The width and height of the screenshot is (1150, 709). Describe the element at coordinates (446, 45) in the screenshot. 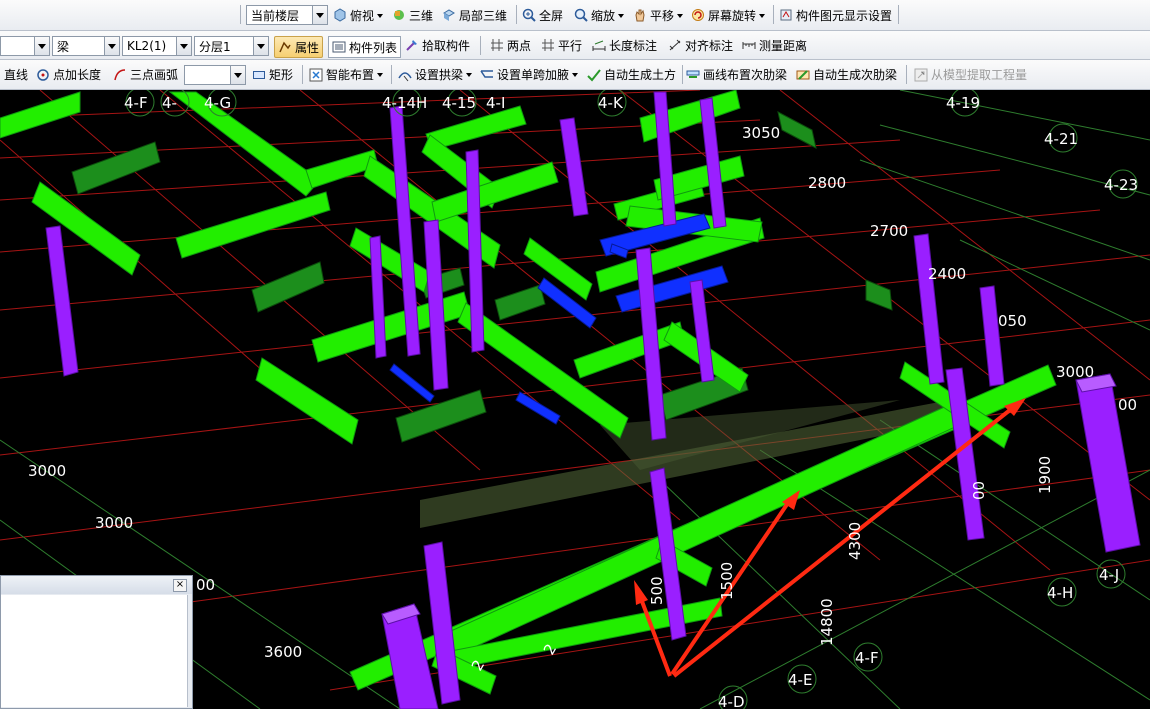

I see `pick-component-label: 拾取构件` at that location.